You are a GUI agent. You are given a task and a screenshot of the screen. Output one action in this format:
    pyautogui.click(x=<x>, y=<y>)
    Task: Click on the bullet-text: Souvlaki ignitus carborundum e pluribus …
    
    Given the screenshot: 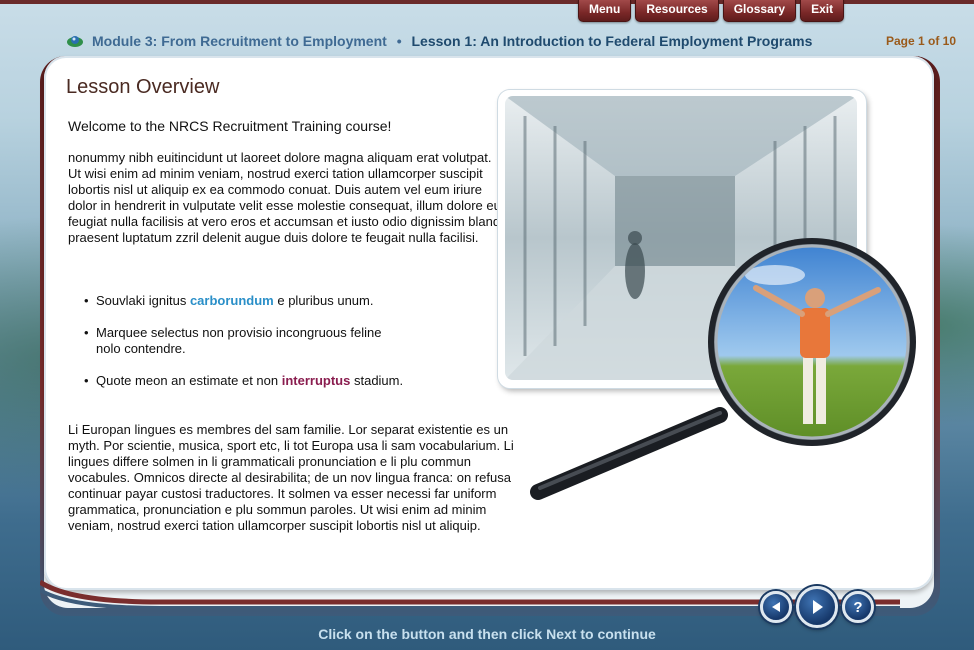 What is the action you would take?
    pyautogui.click(x=234, y=301)
    